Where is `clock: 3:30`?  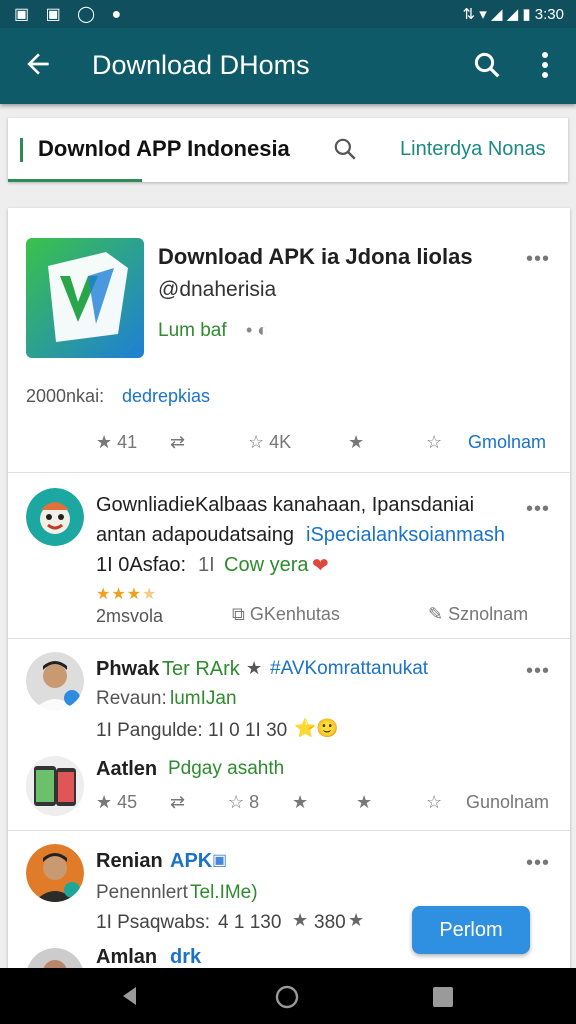 clock: 3:30 is located at coordinates (549, 14).